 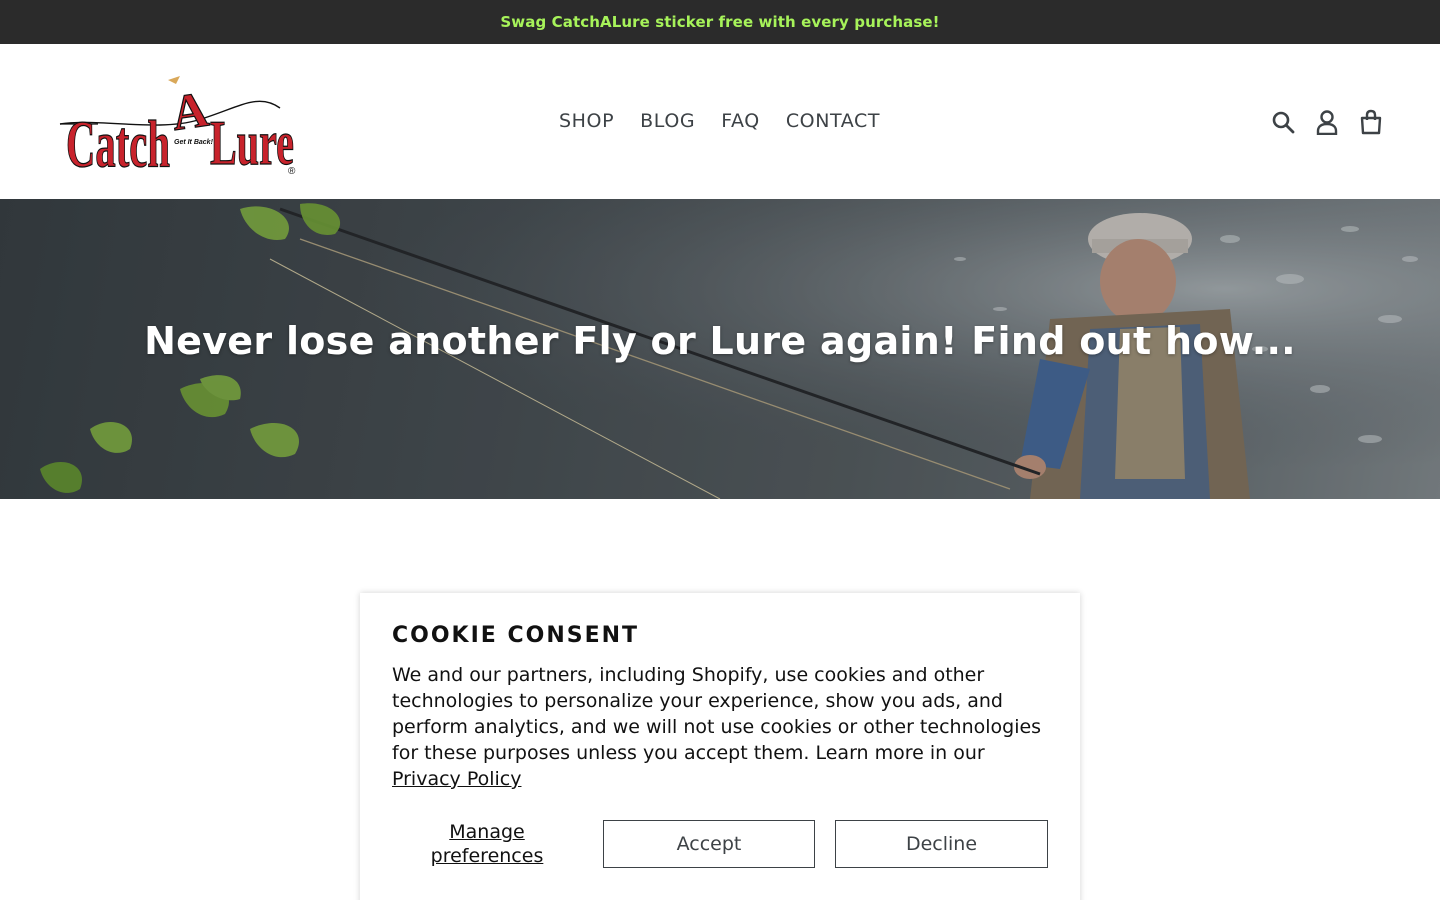 What do you see at coordinates (516, 635) in the screenshot?
I see `cookie-title: COOKIE CONSENT` at bounding box center [516, 635].